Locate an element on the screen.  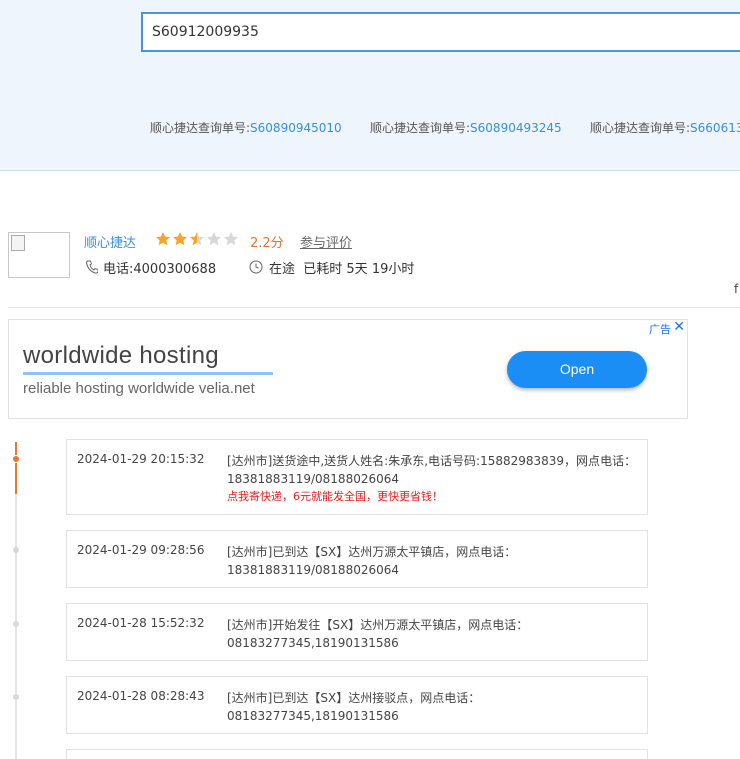
ad-open-button: Open is located at coordinates (577, 369).